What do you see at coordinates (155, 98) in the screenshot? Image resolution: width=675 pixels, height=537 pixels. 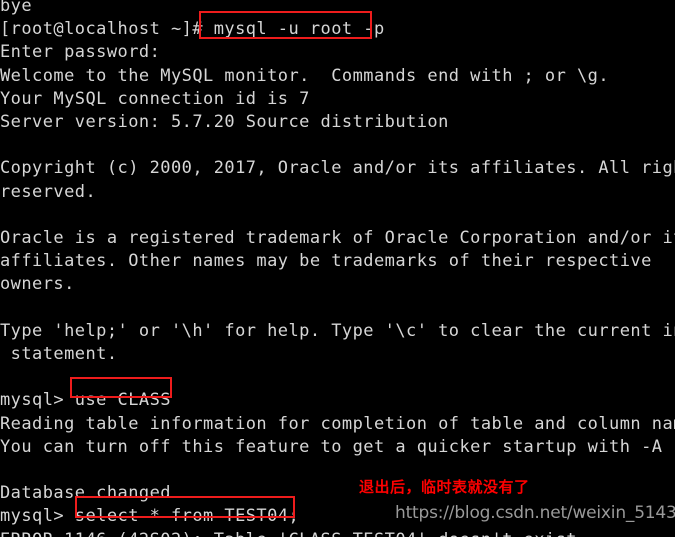 I see `terminal-line-connection-id: Your MySQL connection id is 7` at bounding box center [155, 98].